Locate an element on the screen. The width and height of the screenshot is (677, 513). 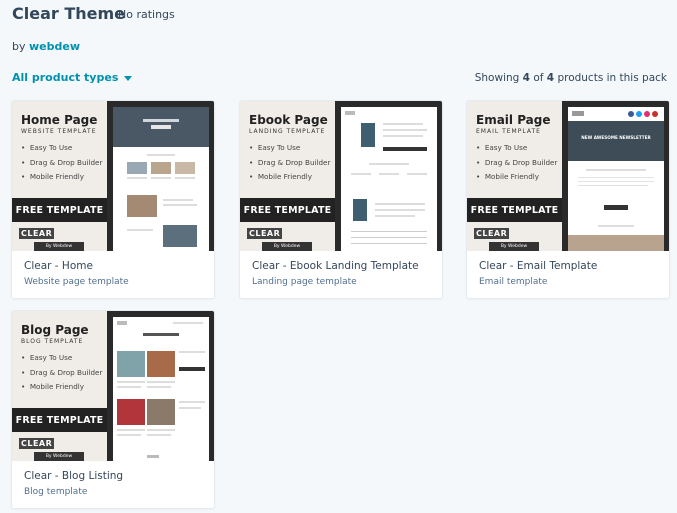
showing-count: 4 is located at coordinates (526, 78).